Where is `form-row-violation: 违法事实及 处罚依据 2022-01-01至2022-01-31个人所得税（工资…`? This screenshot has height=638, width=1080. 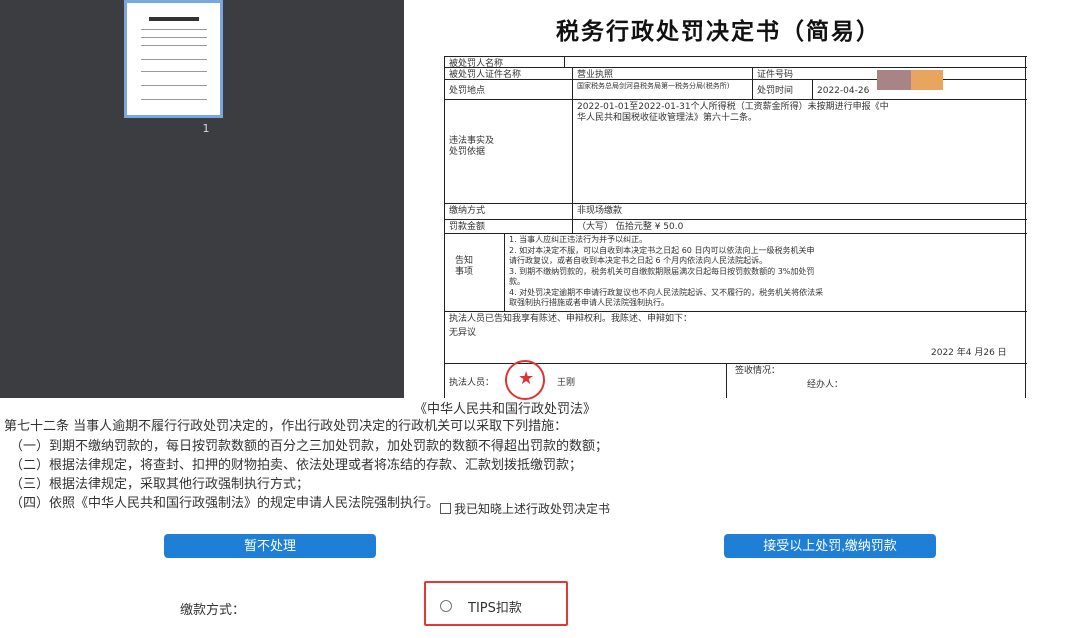
form-row-violation: 违法事实及 处罚依据 2022-01-01至2022-01-31个人所得税（工资… is located at coordinates (736, 152).